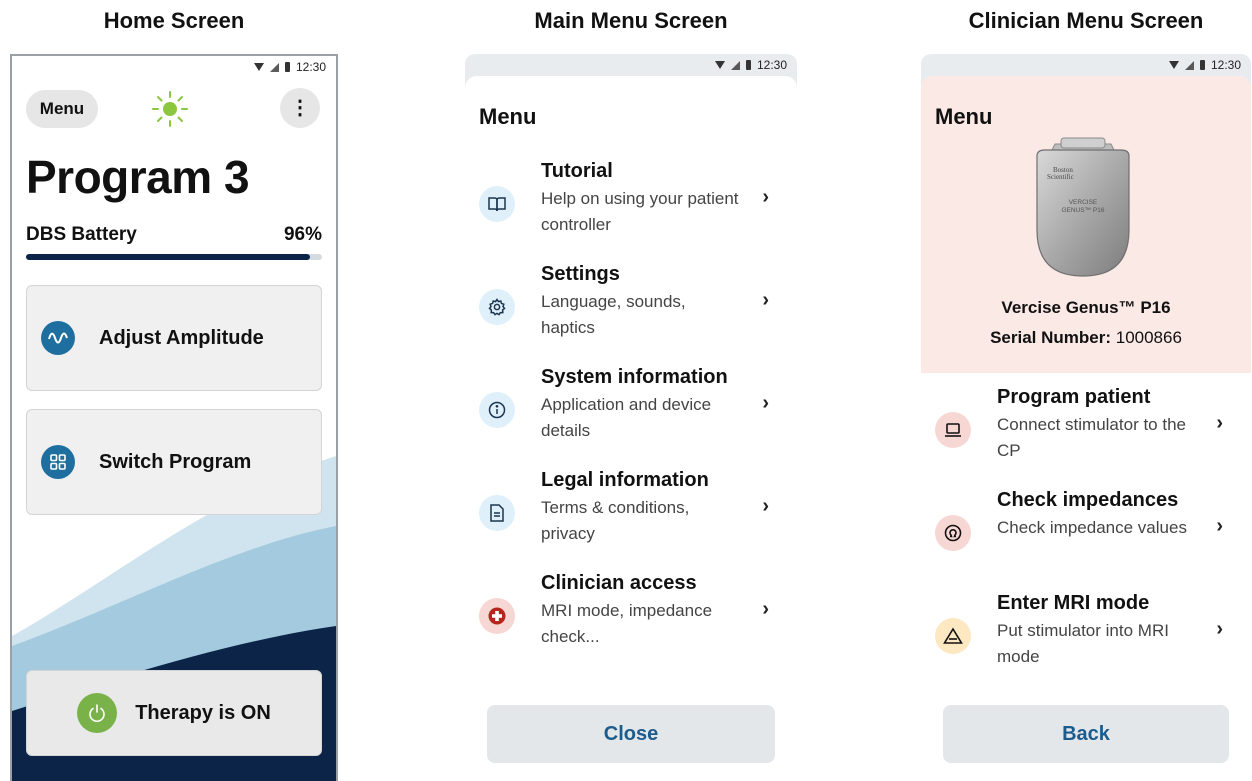 Image resolution: width=1252 pixels, height=781 pixels. Describe the element at coordinates (81, 234) in the screenshot. I see `battery-label: DBS Battery` at that location.